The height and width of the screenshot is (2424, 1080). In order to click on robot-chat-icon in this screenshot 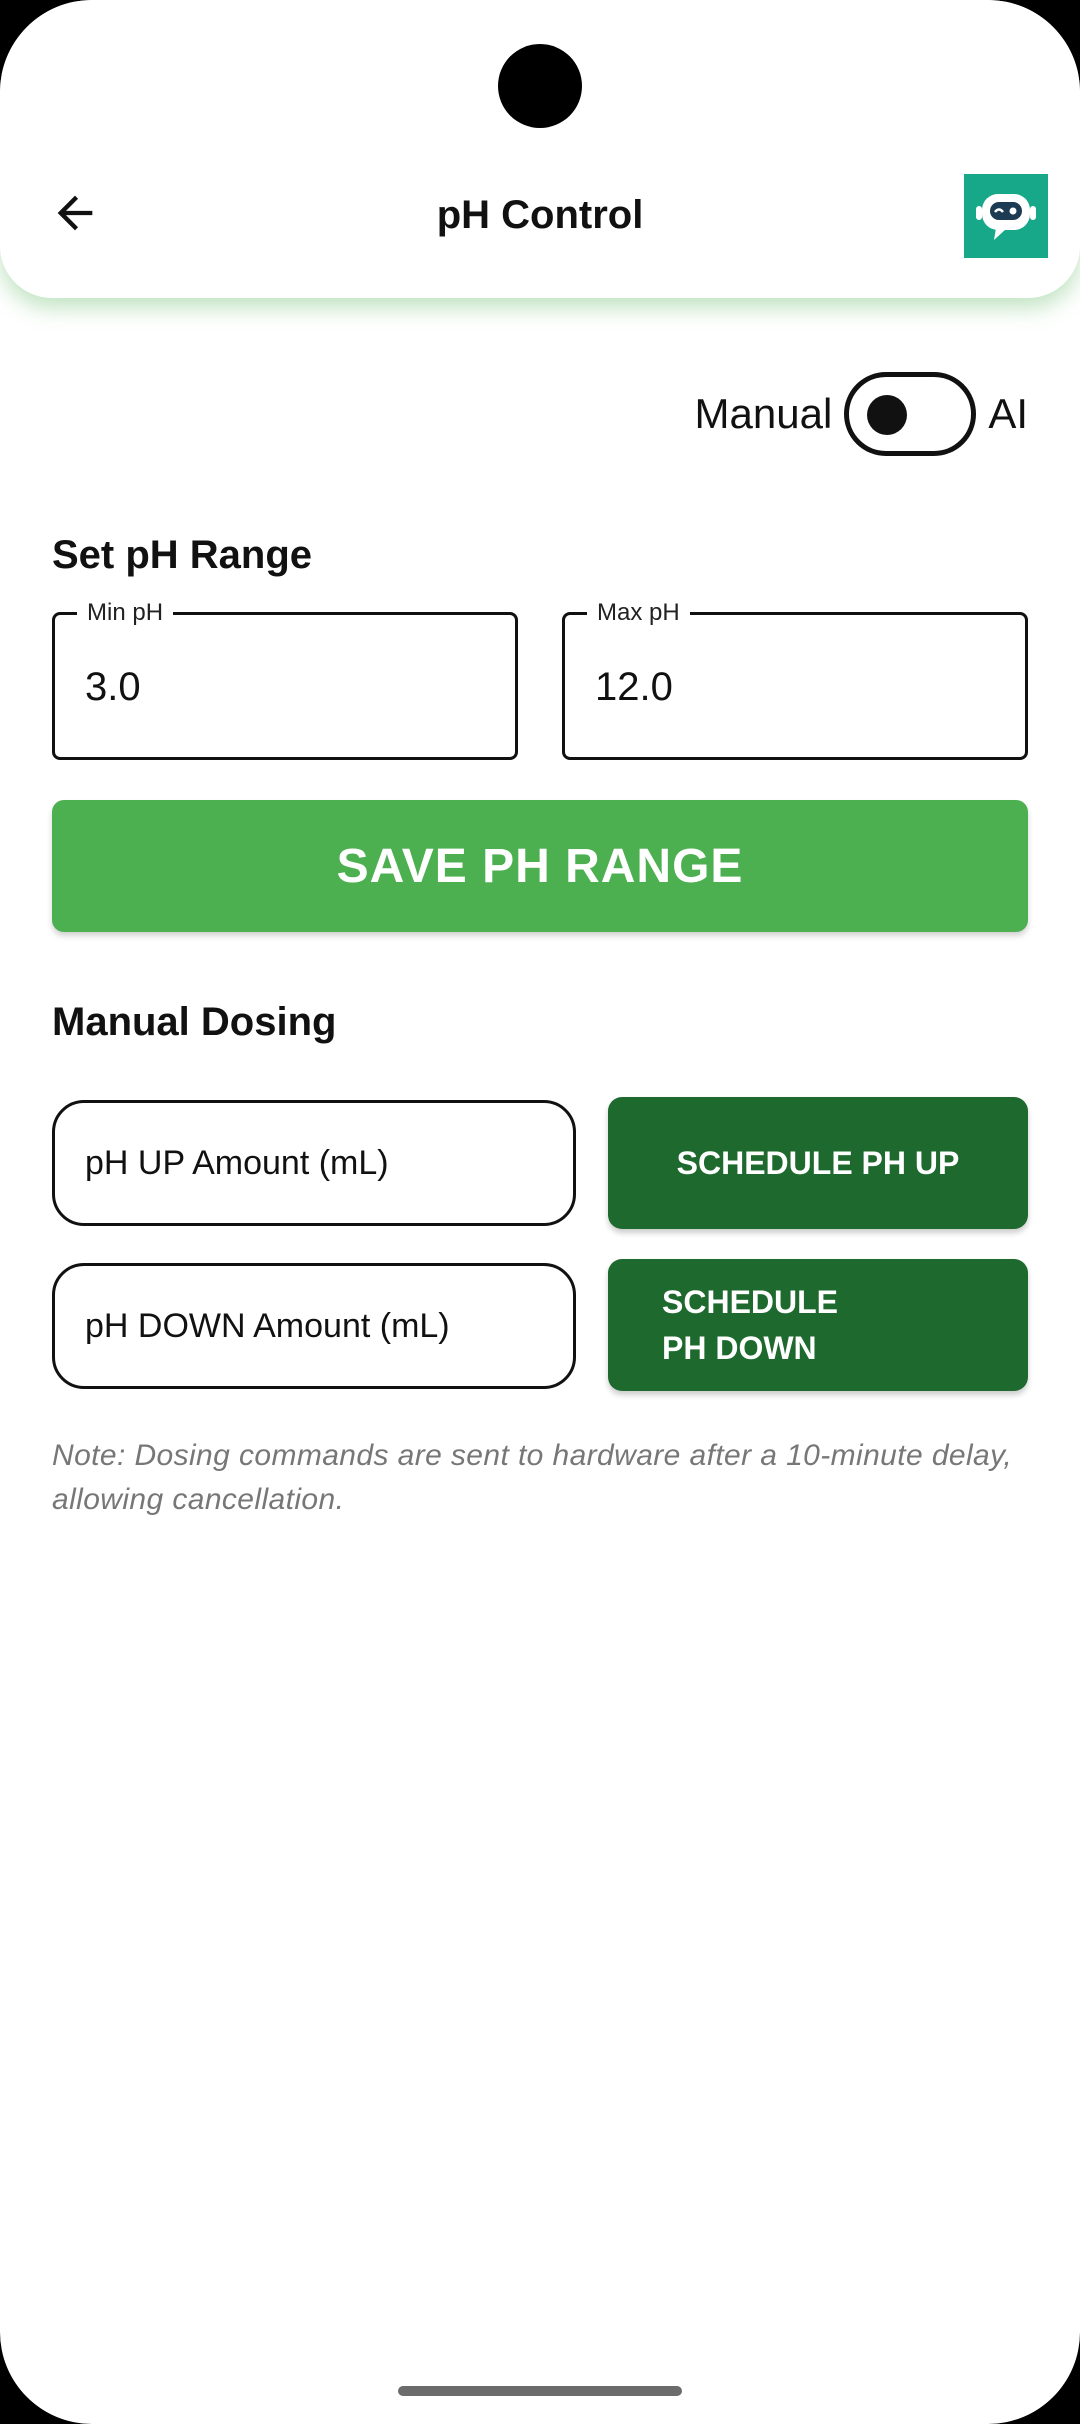, I will do `click(1006, 216)`.